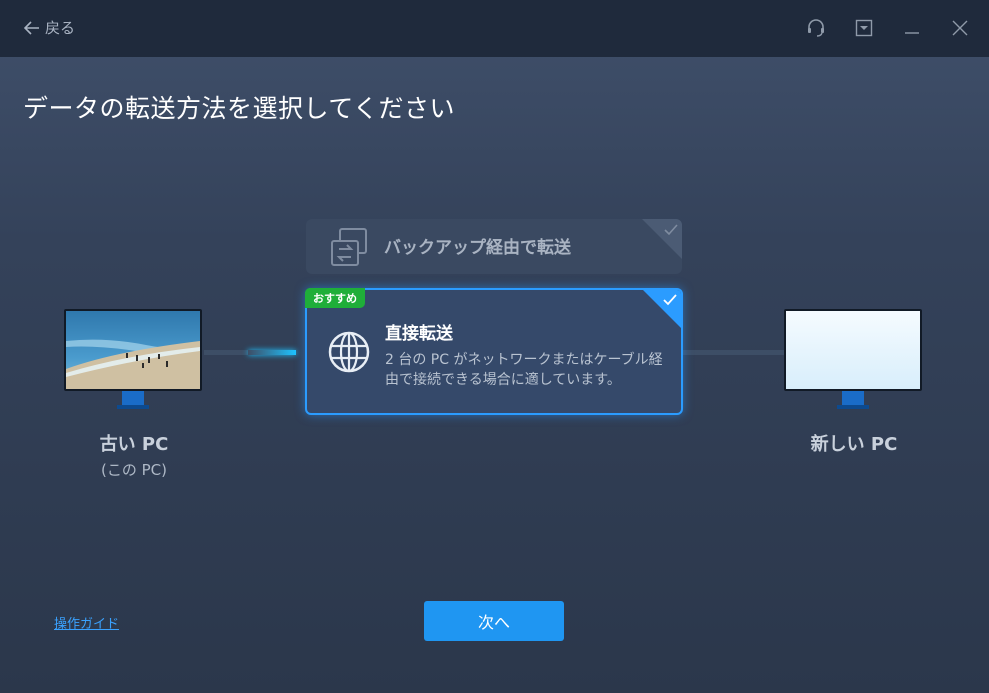 The image size is (989, 693). I want to click on page-title: データの転送方法を選択してください, so click(239, 108).